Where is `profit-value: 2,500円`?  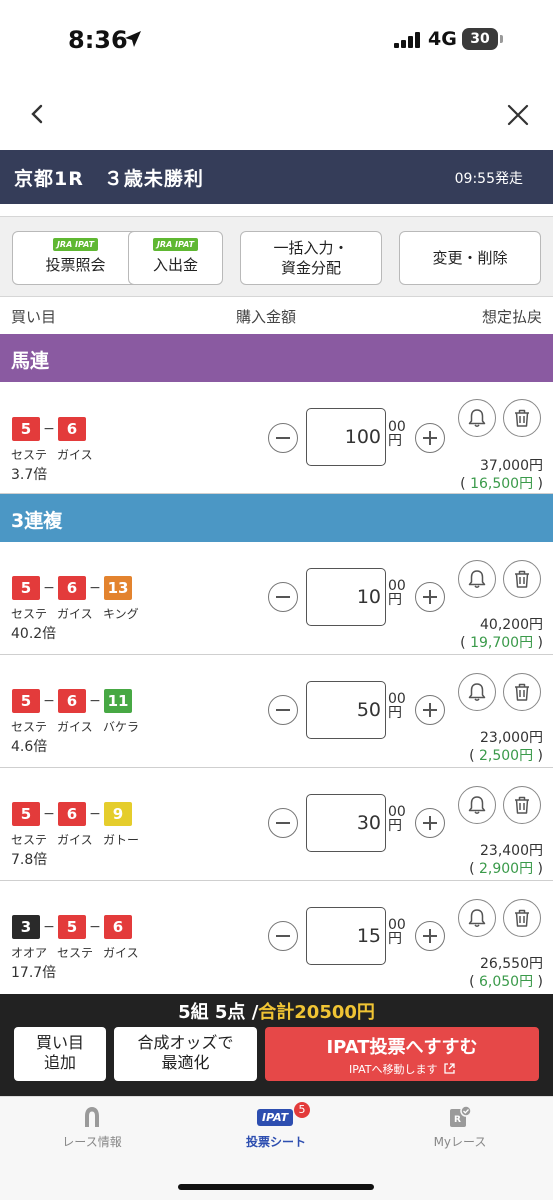
profit-value: 2,500円 is located at coordinates (506, 756).